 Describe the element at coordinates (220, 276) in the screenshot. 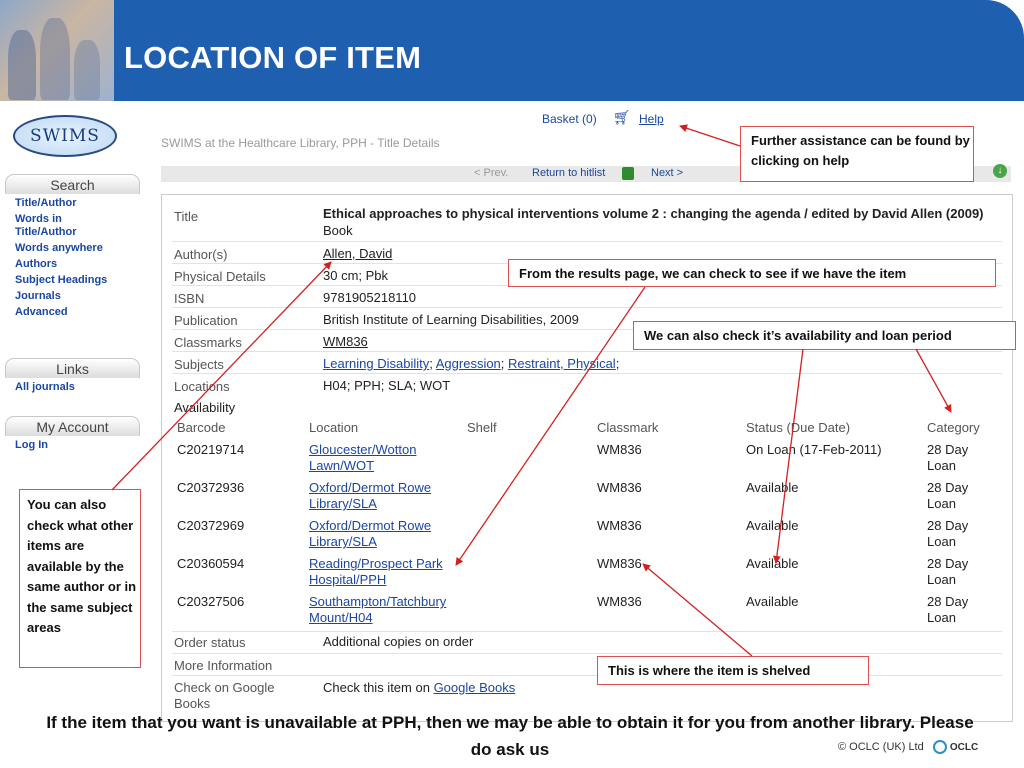

I see `label-physical: Physical Details` at that location.